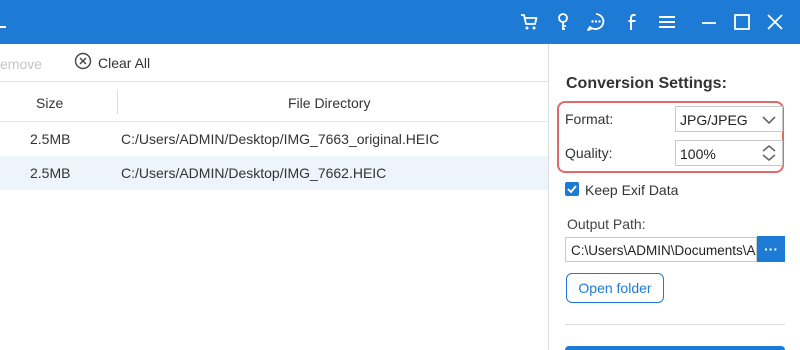 The height and width of the screenshot is (350, 800). I want to click on convert-button-edge, so click(675, 348).